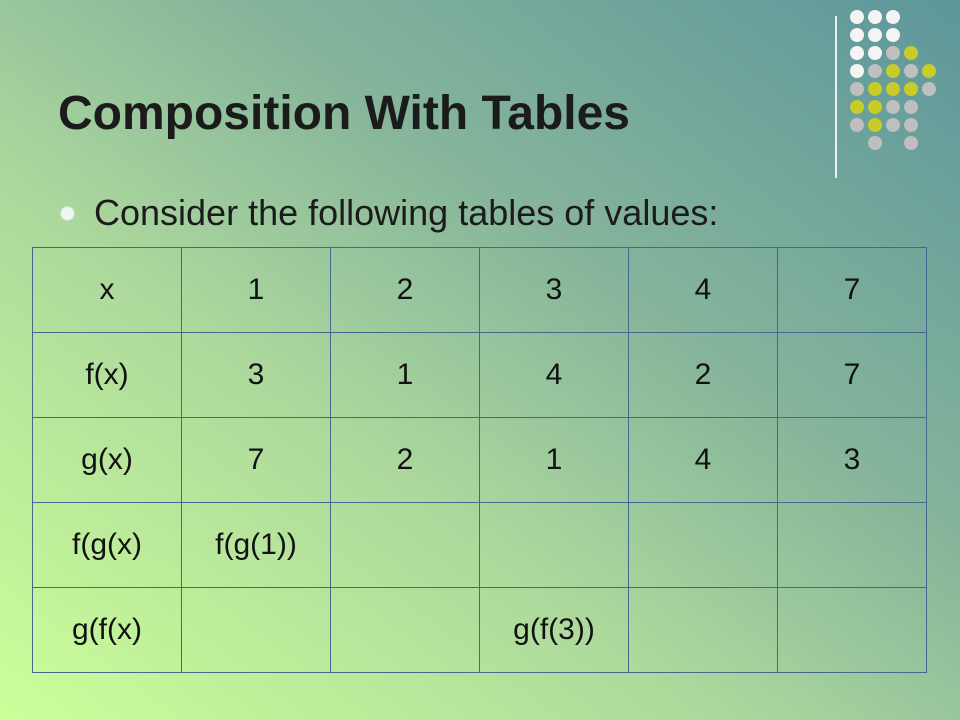  I want to click on table-cell: f(x), so click(107, 375).